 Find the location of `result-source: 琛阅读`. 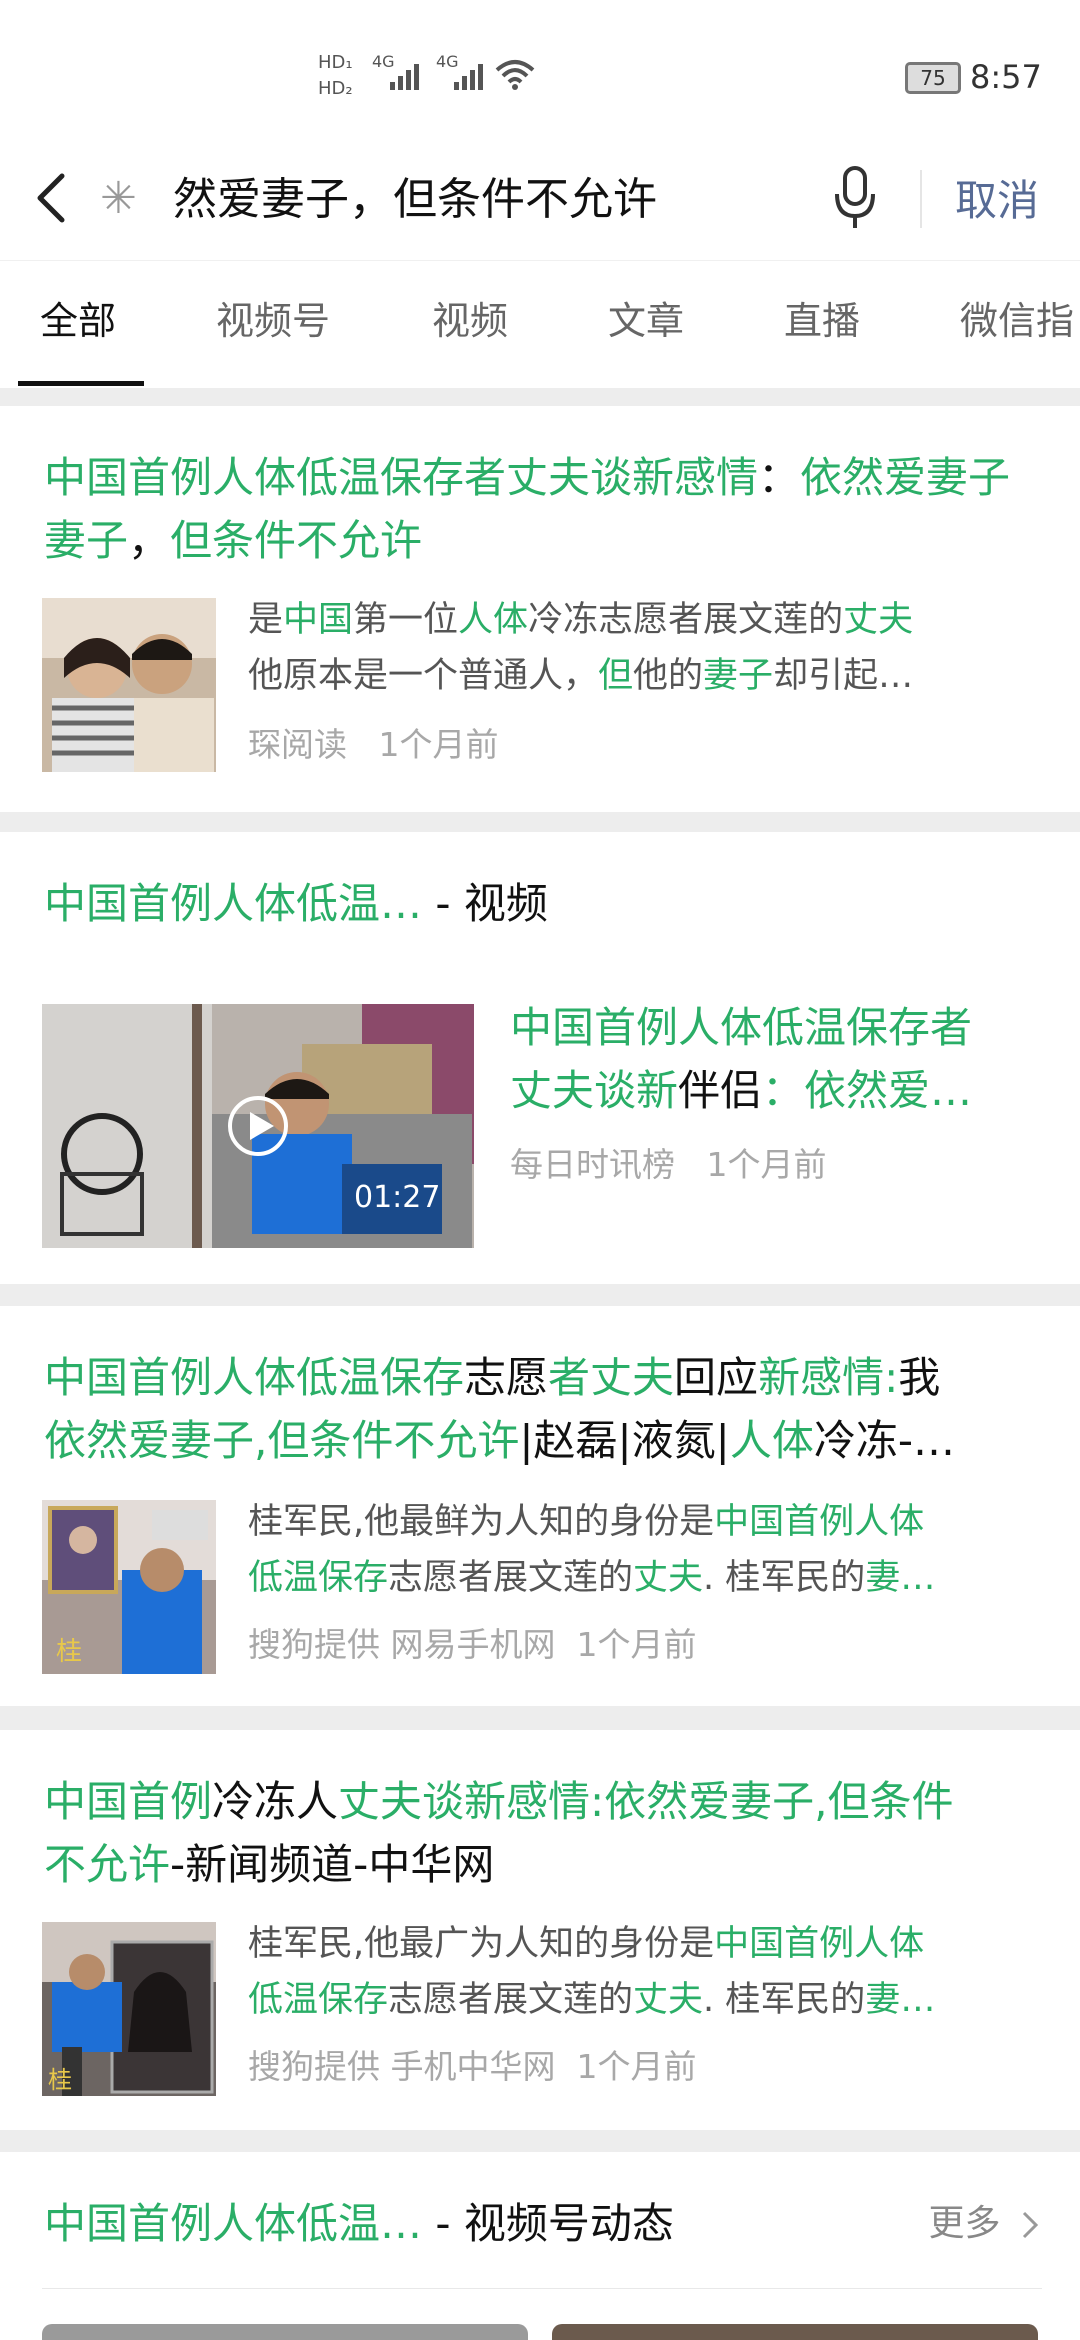

result-source: 琛阅读 is located at coordinates (297, 744).